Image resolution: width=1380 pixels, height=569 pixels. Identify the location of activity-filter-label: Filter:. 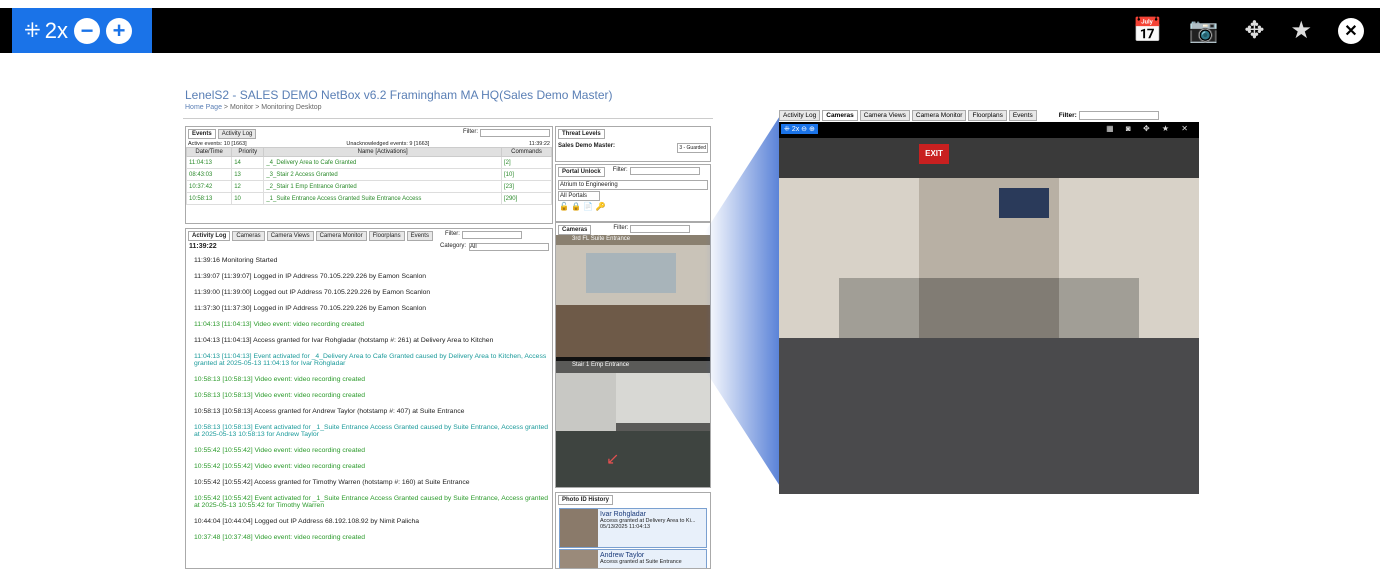
(452, 234).